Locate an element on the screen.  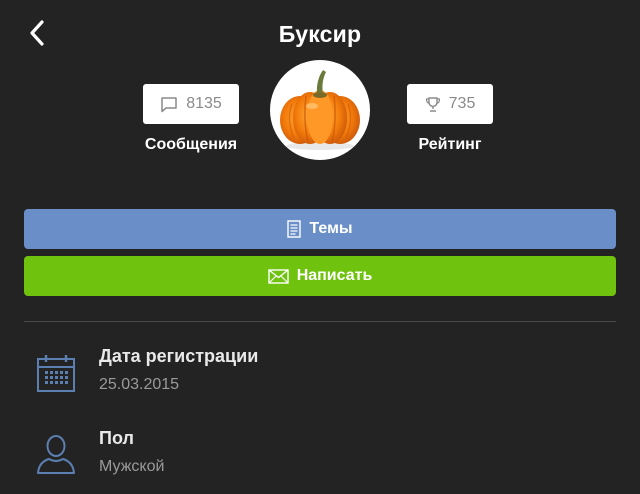
messages-count-box: 8135 is located at coordinates (191, 104).